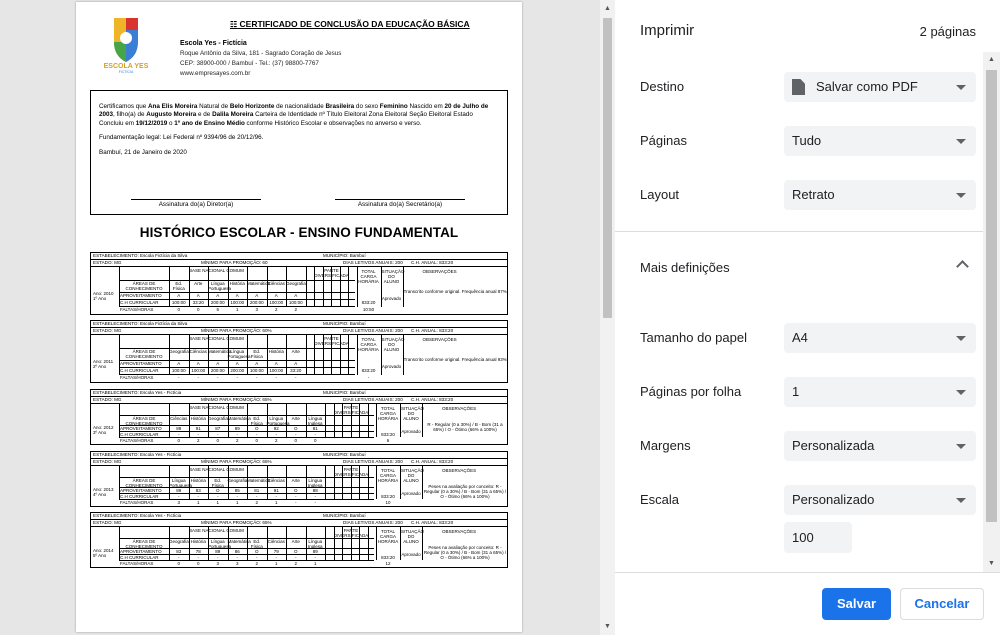 The width and height of the screenshot is (1000, 635). Describe the element at coordinates (198, 429) in the screenshot. I see `grade-value: 91` at that location.